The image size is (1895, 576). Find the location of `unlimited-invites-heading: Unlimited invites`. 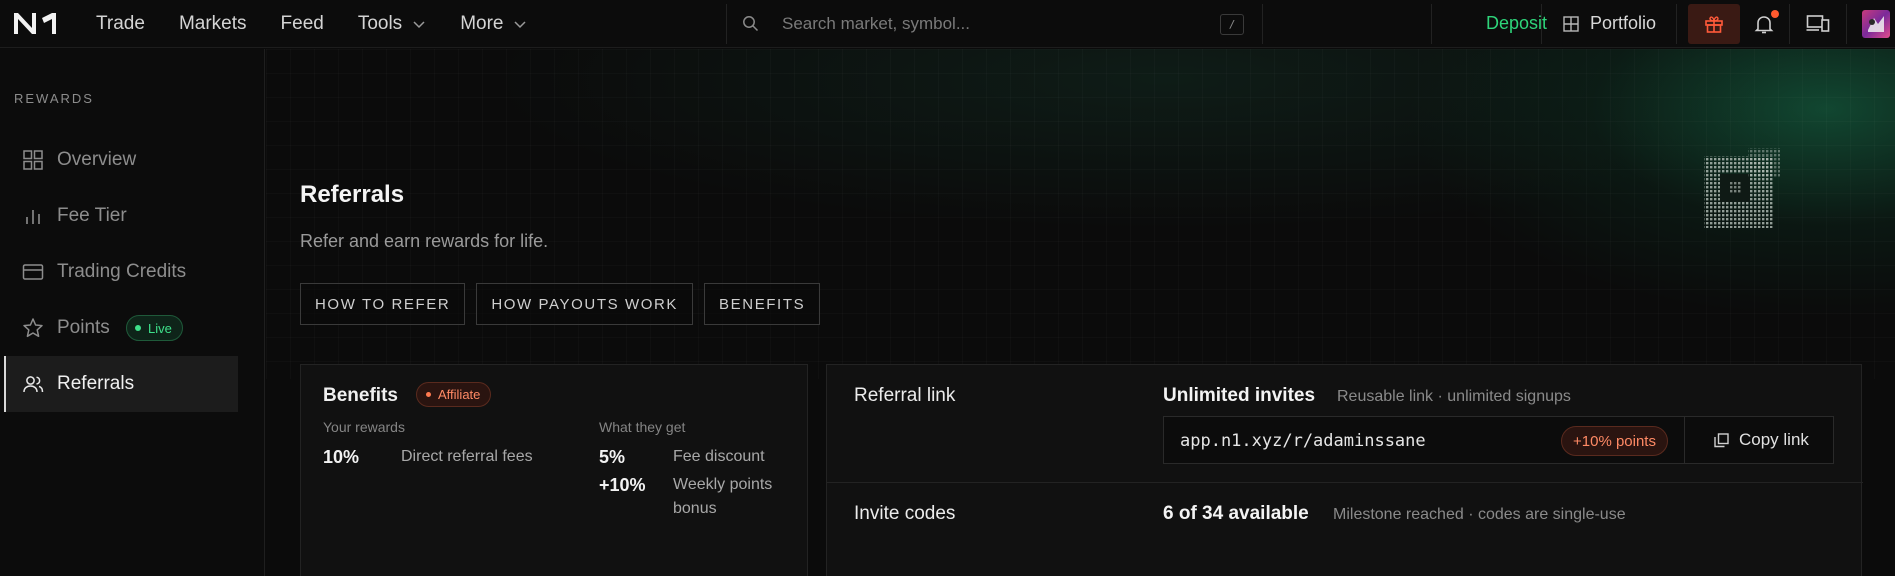

unlimited-invites-heading: Unlimited invites is located at coordinates (1239, 395).